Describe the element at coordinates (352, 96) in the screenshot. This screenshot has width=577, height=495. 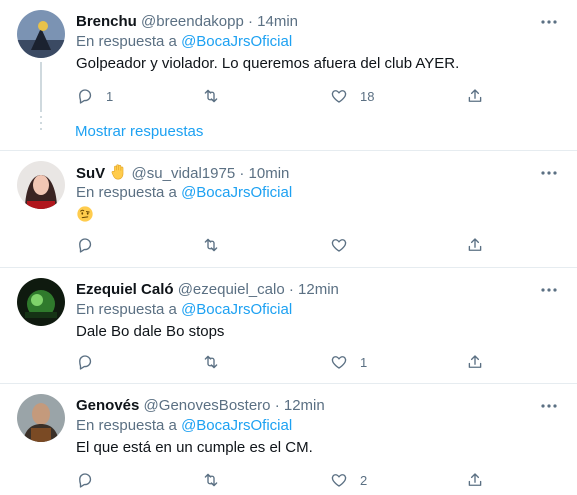
I see `like-button: 18` at that location.